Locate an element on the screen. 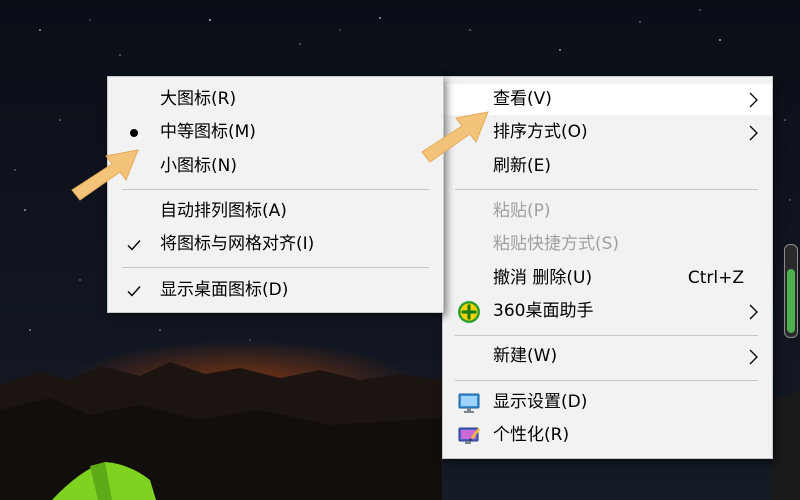  menu-item-paste-shortcut: 粘贴快捷方式(S) is located at coordinates (607, 244).